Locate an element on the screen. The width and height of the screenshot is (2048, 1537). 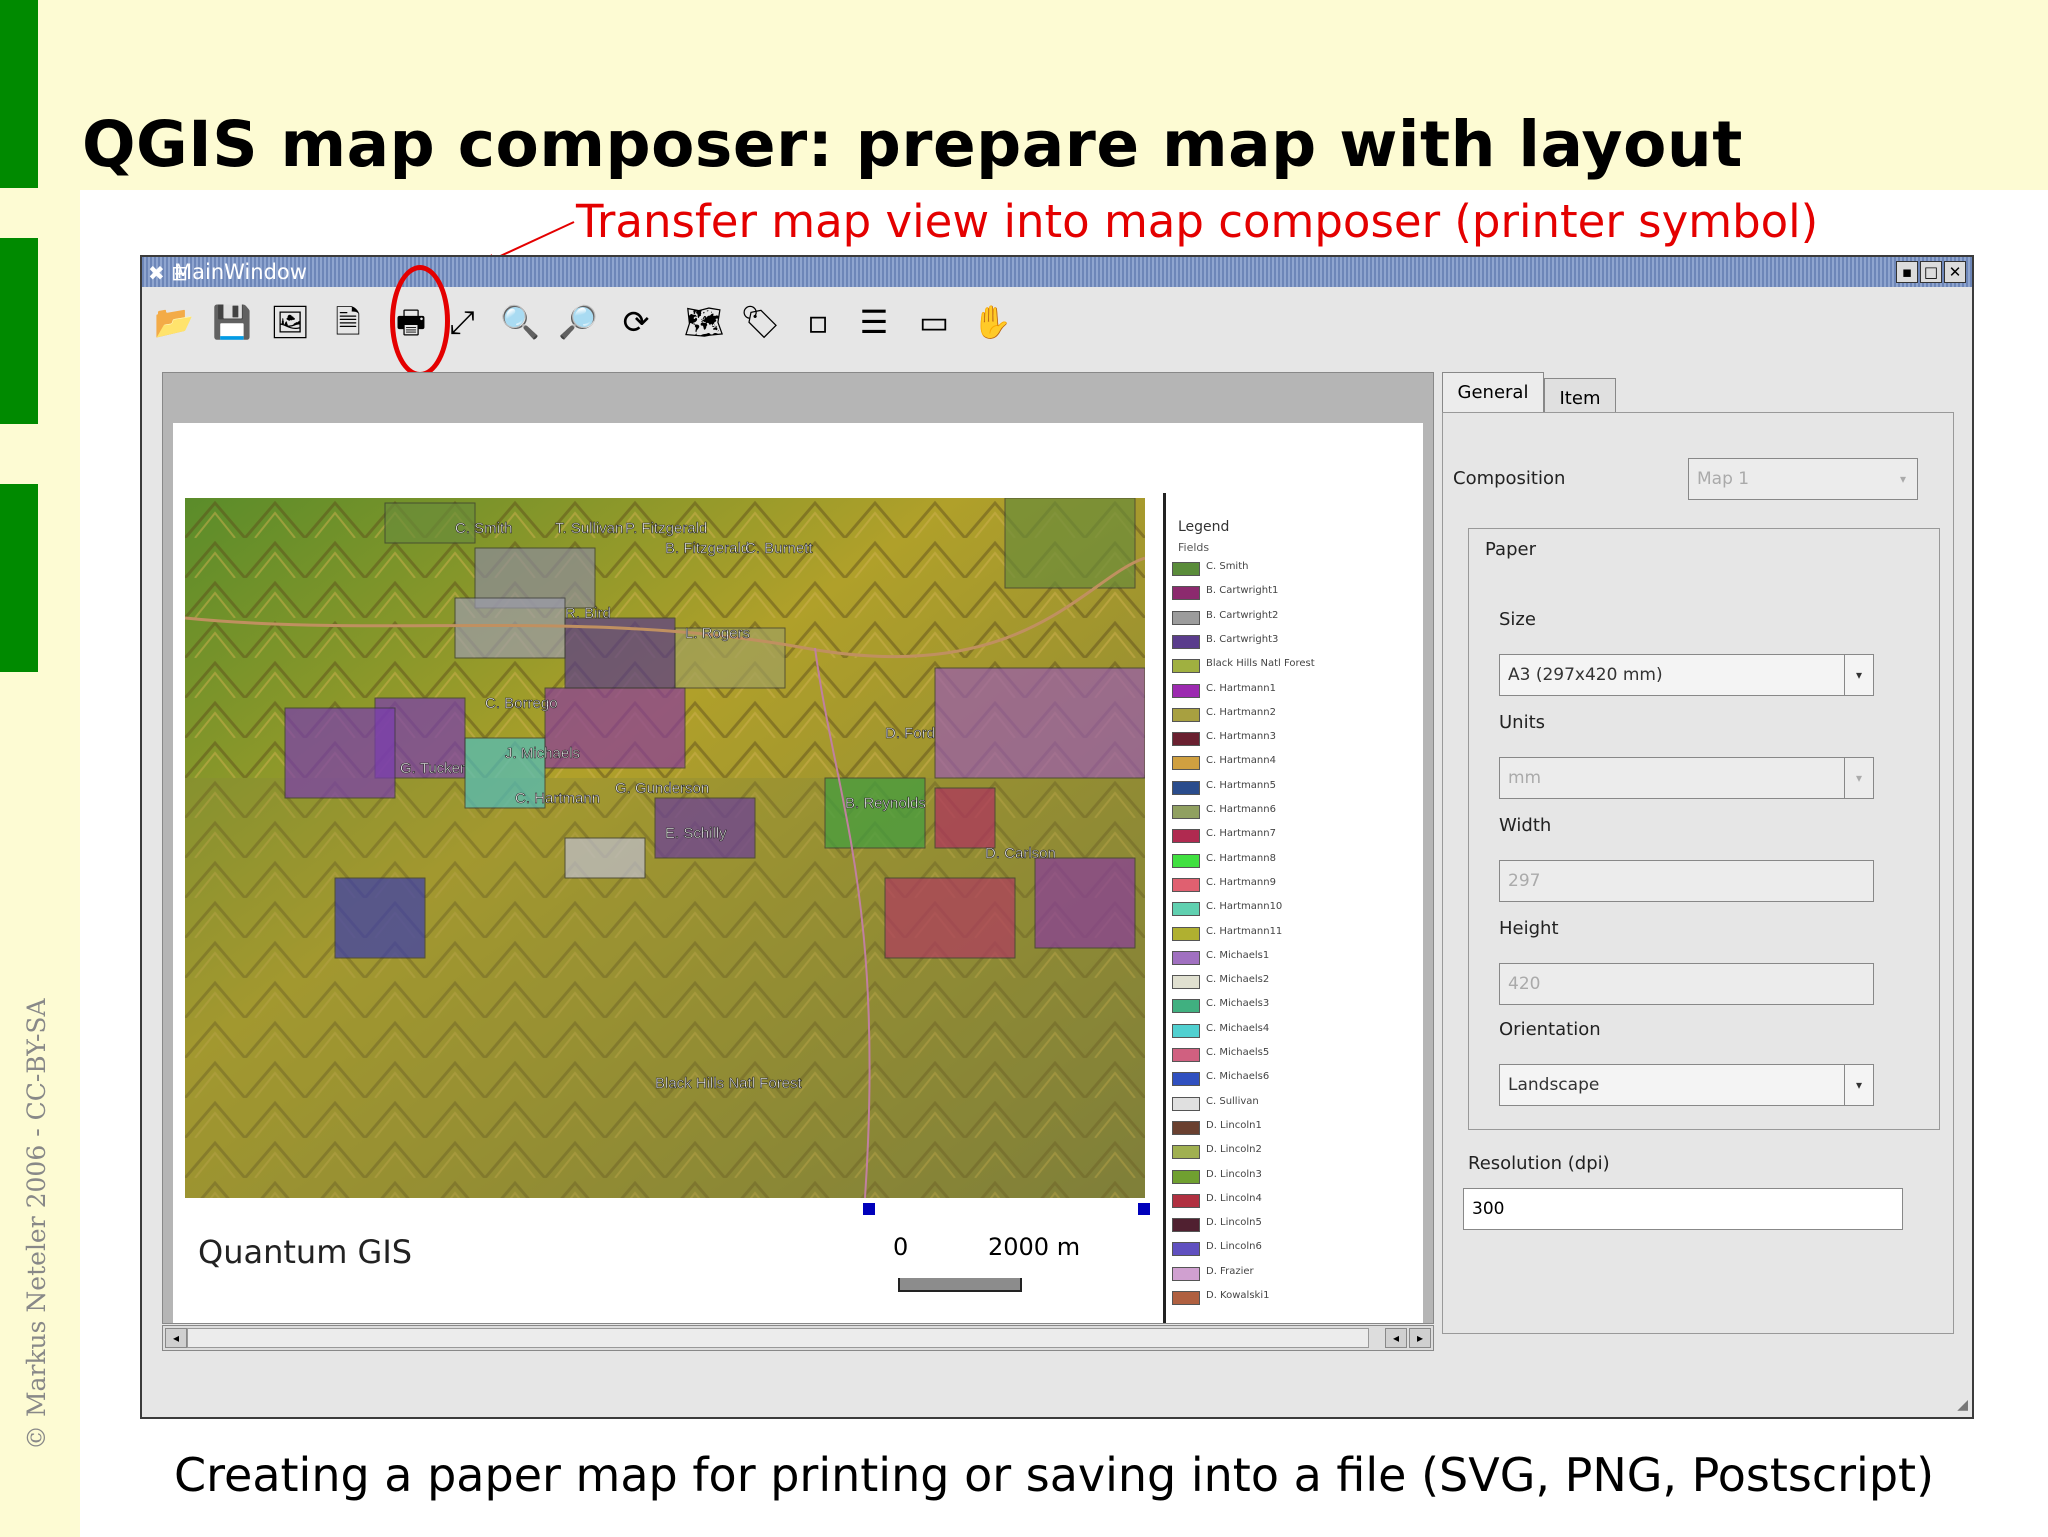
tab-general: General is located at coordinates (1493, 392).